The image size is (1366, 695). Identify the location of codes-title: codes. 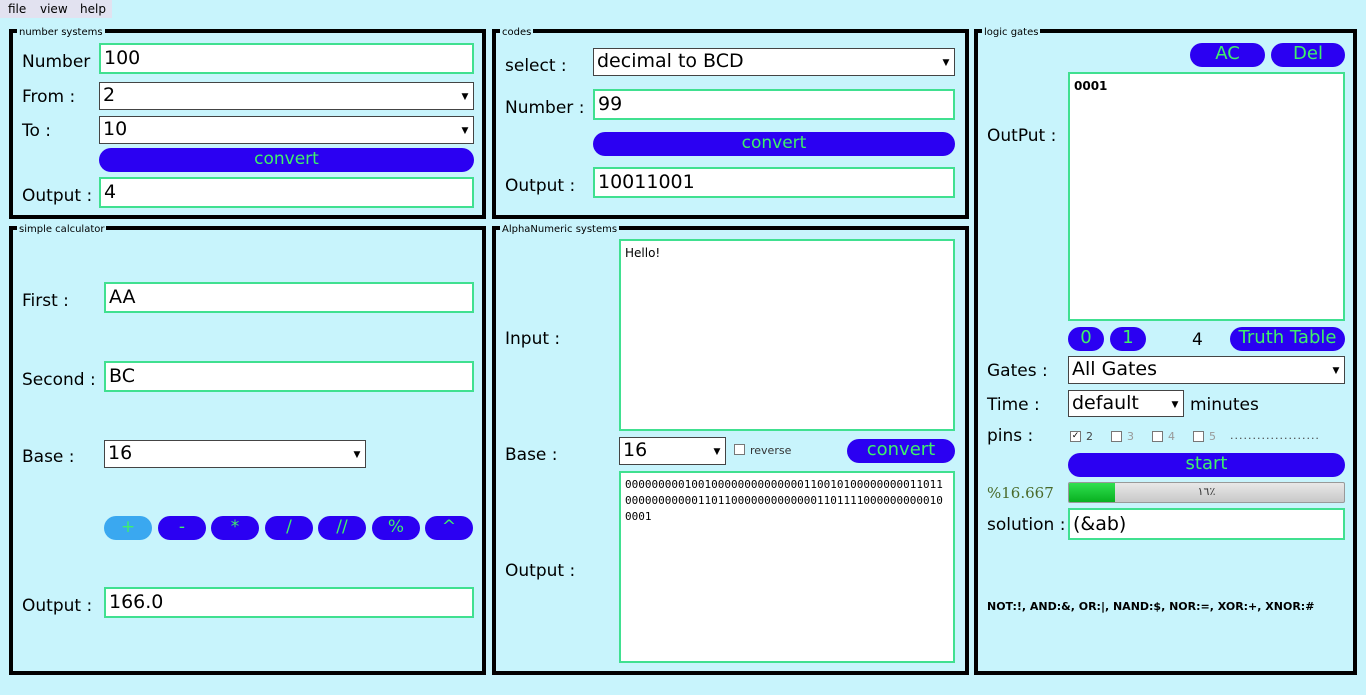
(517, 33).